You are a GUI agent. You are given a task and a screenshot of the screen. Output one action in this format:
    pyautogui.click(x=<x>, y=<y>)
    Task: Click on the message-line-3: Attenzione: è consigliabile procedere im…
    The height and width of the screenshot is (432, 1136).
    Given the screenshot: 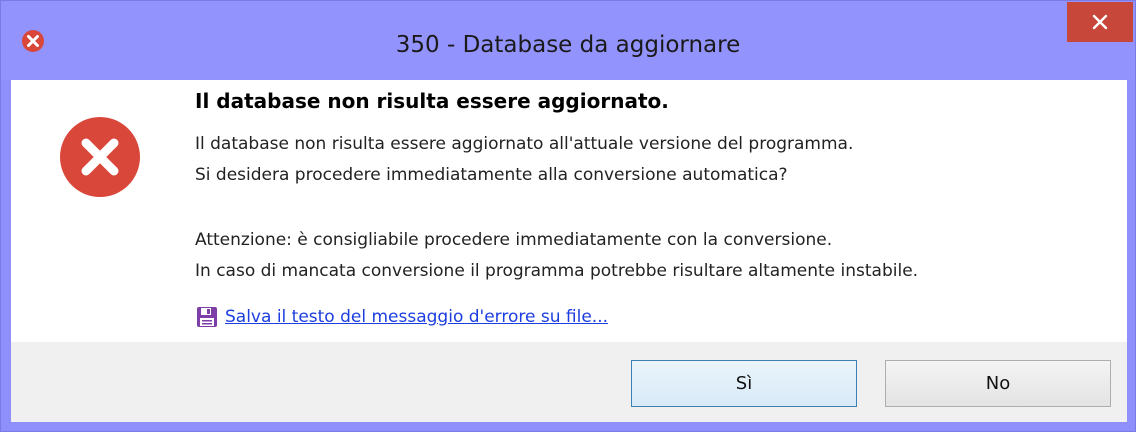 What is the action you would take?
    pyautogui.click(x=514, y=240)
    